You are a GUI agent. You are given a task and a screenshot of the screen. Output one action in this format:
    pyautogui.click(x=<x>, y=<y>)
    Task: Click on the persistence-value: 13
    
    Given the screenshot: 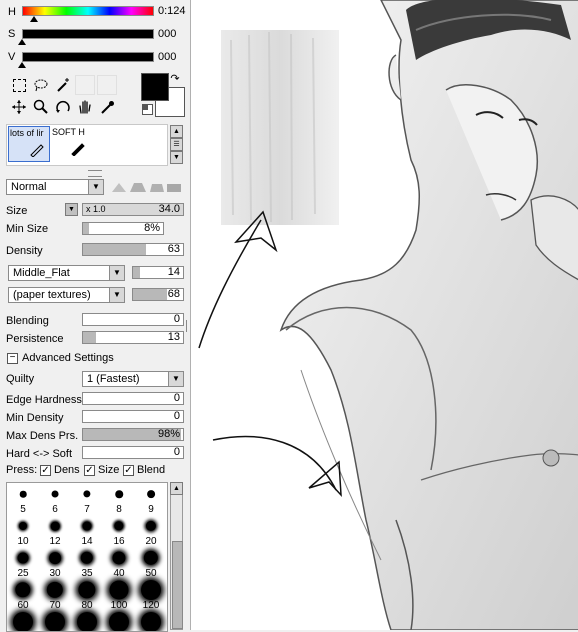 What is the action you would take?
    pyautogui.click(x=173, y=337)
    